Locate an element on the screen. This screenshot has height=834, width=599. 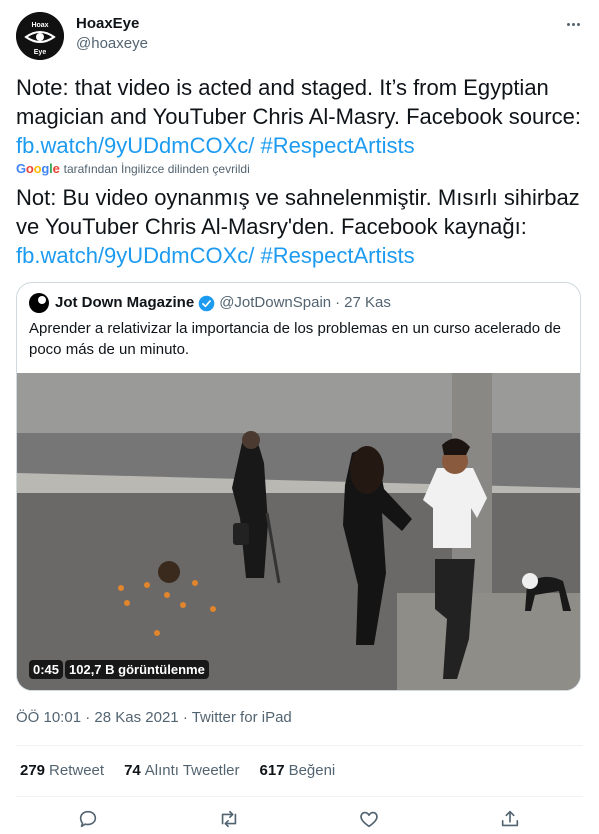
retweet-icon is located at coordinates (230, 820).